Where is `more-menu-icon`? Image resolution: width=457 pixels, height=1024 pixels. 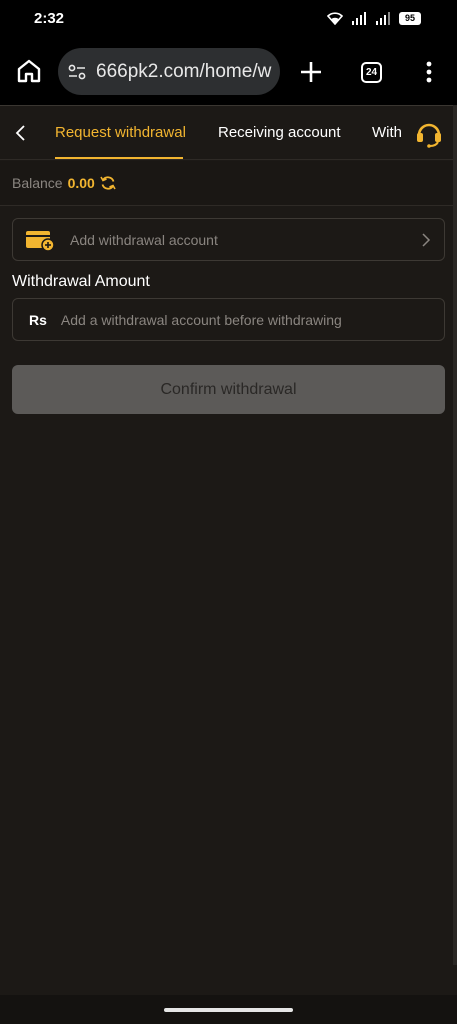 more-menu-icon is located at coordinates (429, 72).